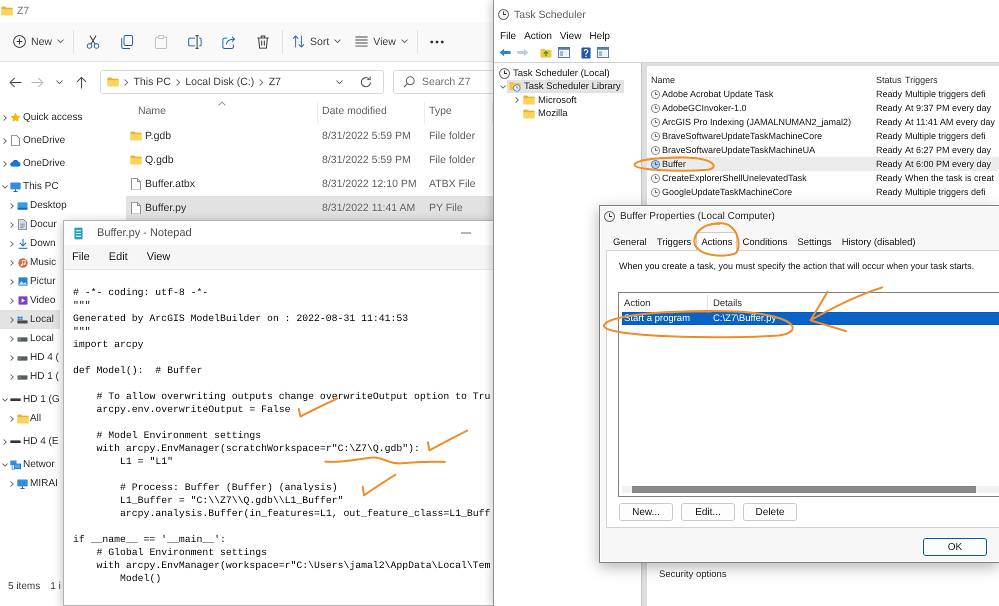  What do you see at coordinates (878, 242) in the screenshot?
I see `tab: History (disabled)` at bounding box center [878, 242].